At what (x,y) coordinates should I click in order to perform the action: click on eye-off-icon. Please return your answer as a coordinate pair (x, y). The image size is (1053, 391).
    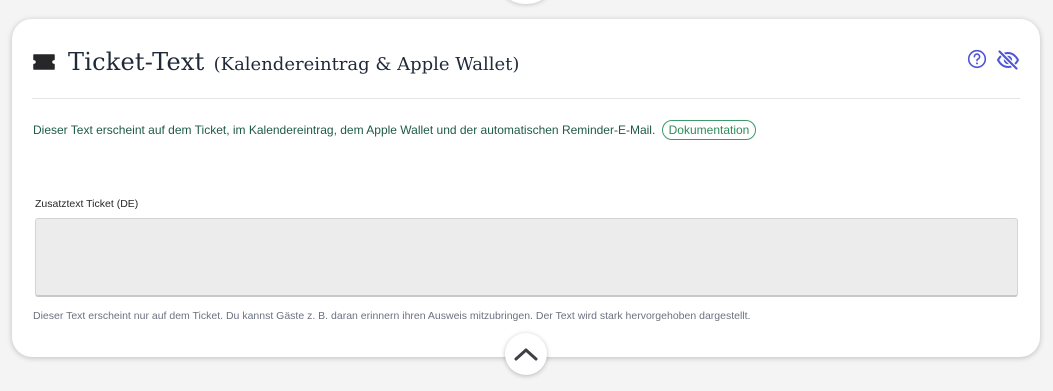
    Looking at the image, I should click on (1008, 60).